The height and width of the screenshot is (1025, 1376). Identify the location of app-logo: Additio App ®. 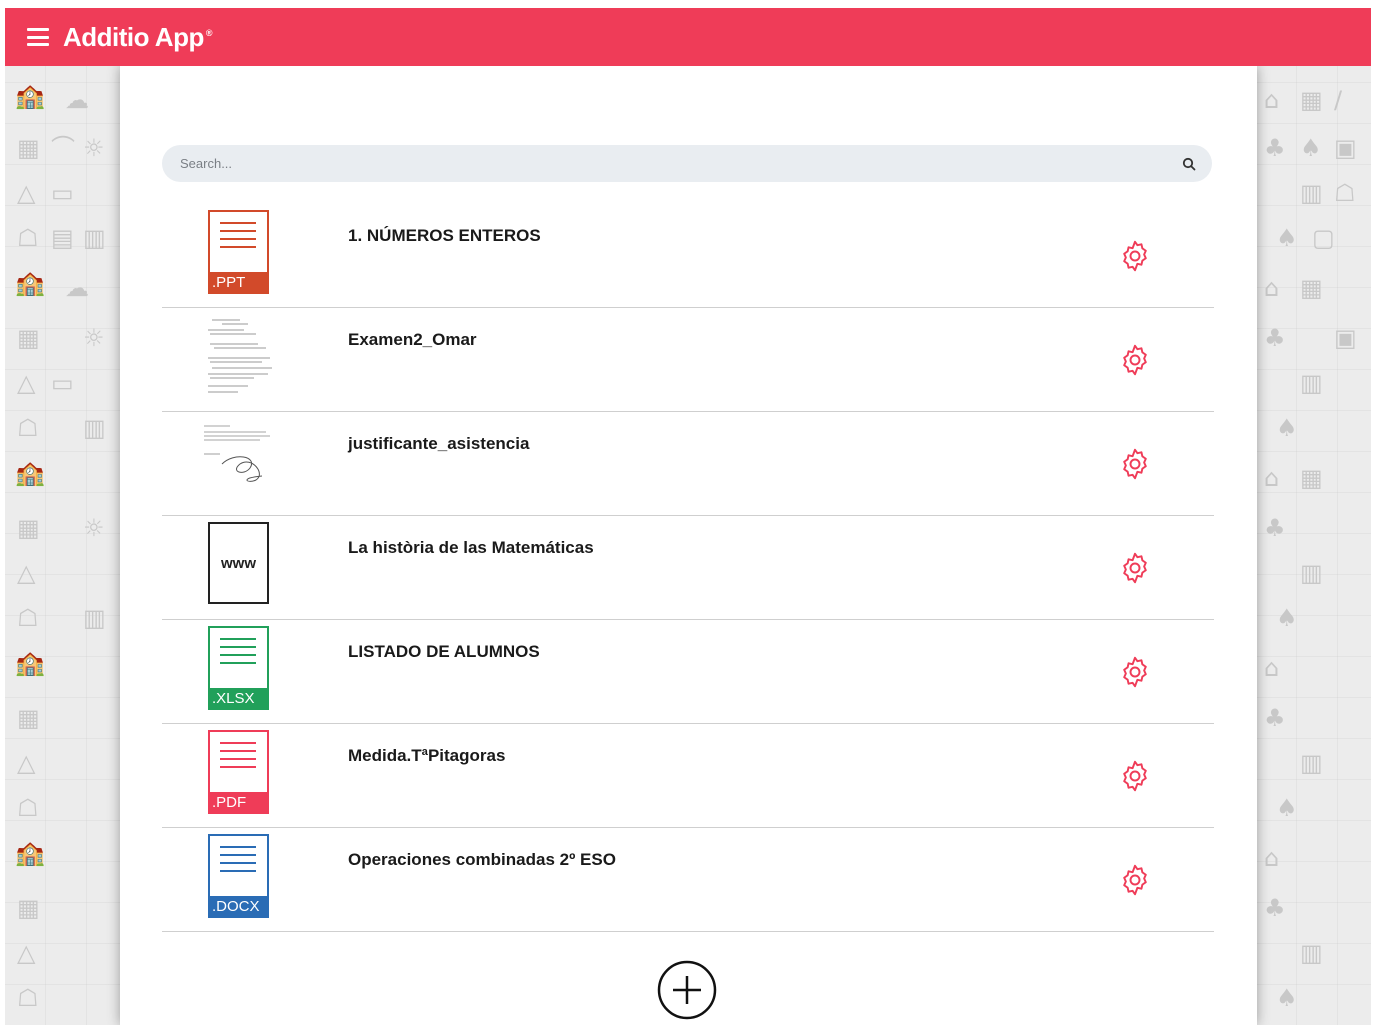
(137, 37).